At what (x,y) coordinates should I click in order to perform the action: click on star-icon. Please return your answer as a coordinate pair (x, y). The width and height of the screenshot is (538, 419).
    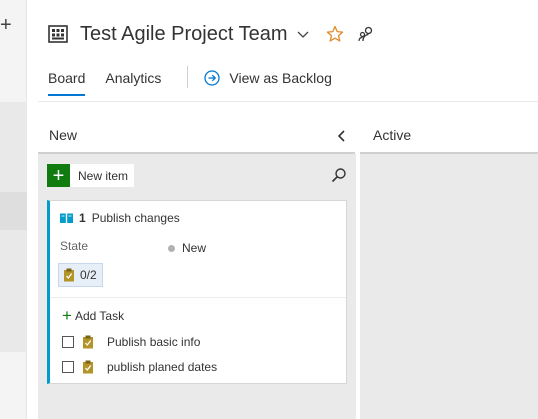
    Looking at the image, I should click on (335, 34).